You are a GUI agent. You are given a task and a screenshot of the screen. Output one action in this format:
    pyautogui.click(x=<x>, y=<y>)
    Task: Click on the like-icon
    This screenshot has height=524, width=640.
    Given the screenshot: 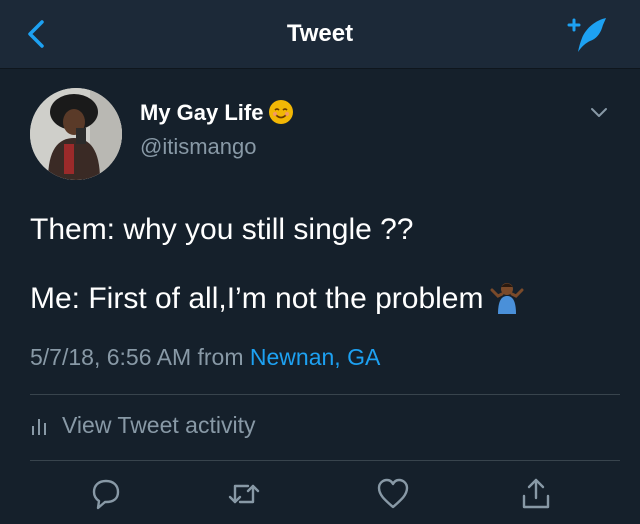 What is the action you would take?
    pyautogui.click(x=393, y=494)
    